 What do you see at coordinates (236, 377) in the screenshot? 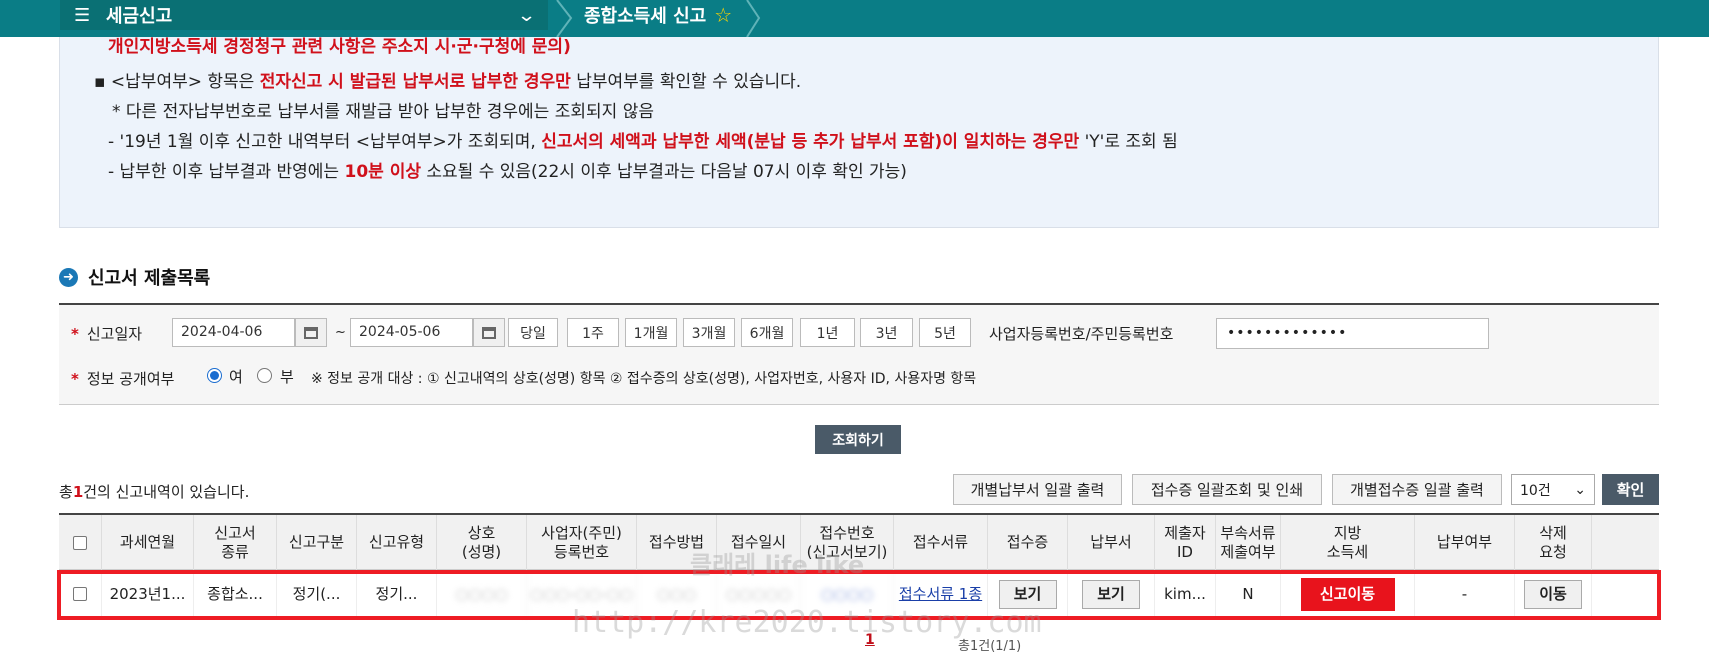
I see `disclose-yes-label: 여` at bounding box center [236, 377].